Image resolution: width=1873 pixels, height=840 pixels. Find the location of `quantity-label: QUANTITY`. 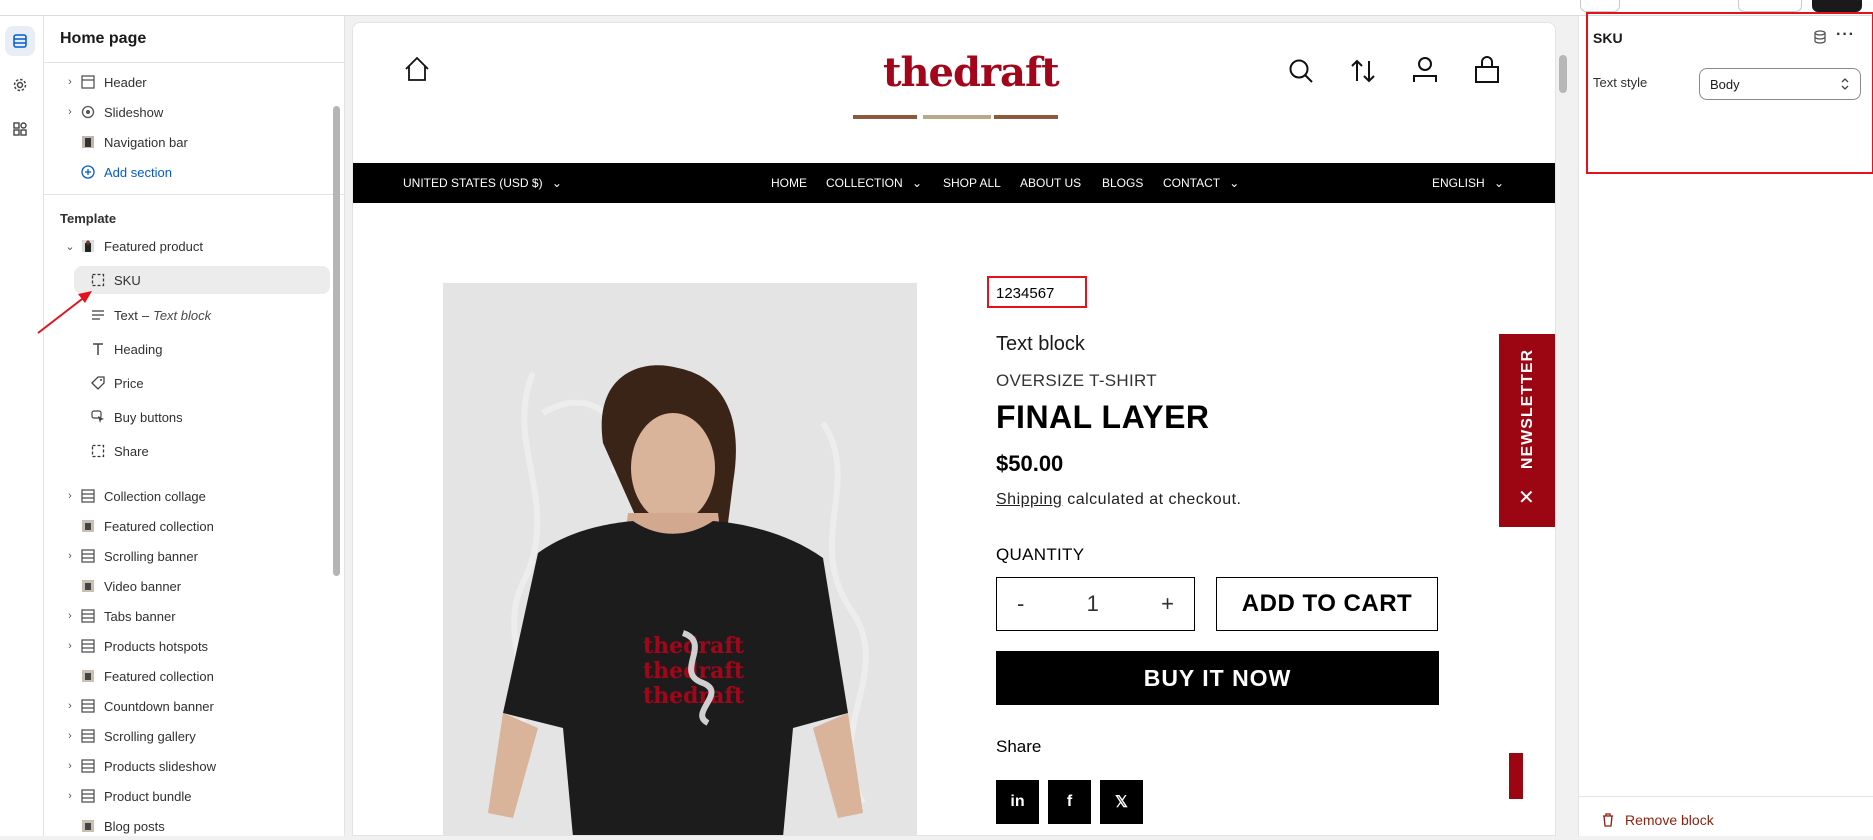

quantity-label: QUANTITY is located at coordinates (1040, 554).